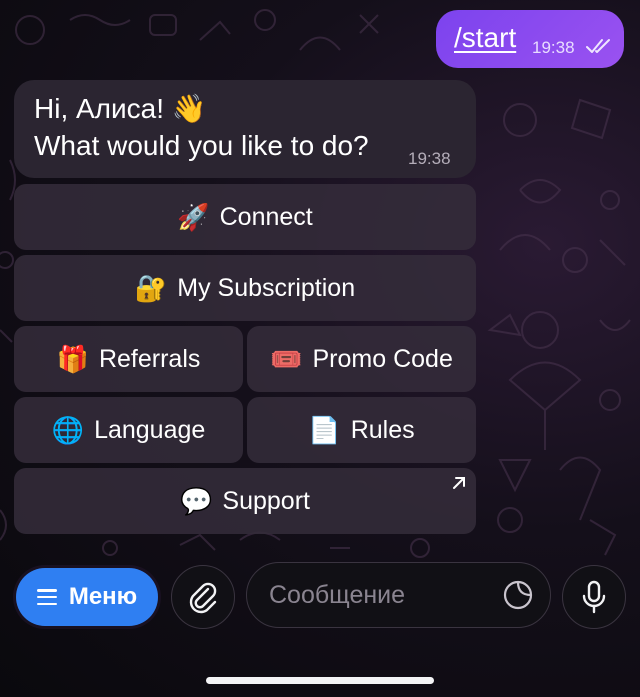 Image resolution: width=640 pixels, height=697 pixels. What do you see at coordinates (485, 38) in the screenshot?
I see `start-command-link: /start` at bounding box center [485, 38].